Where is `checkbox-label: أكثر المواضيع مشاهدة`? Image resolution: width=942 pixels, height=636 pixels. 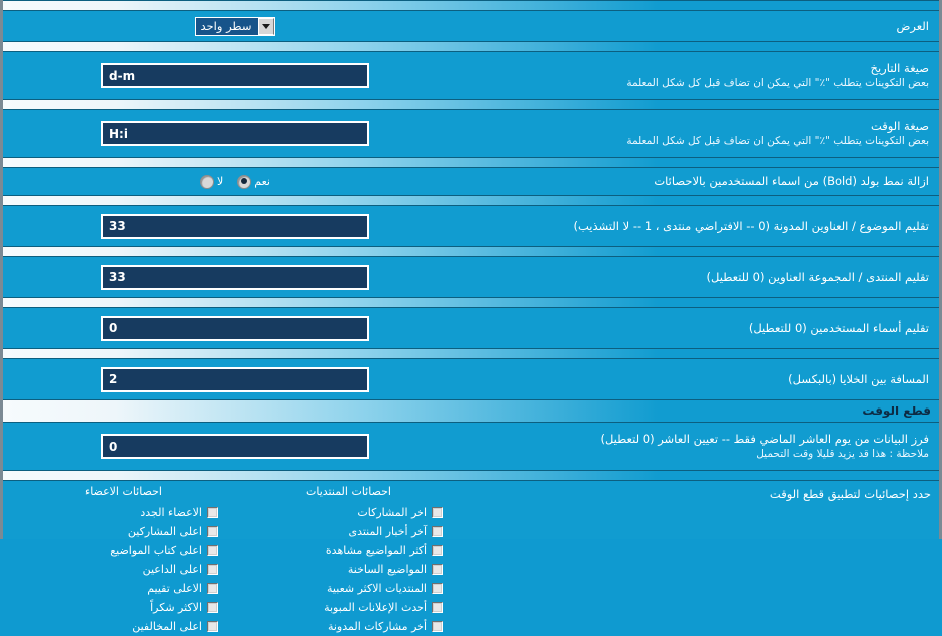 checkbox-label: أكثر المواضيع مشاهدة is located at coordinates (376, 550).